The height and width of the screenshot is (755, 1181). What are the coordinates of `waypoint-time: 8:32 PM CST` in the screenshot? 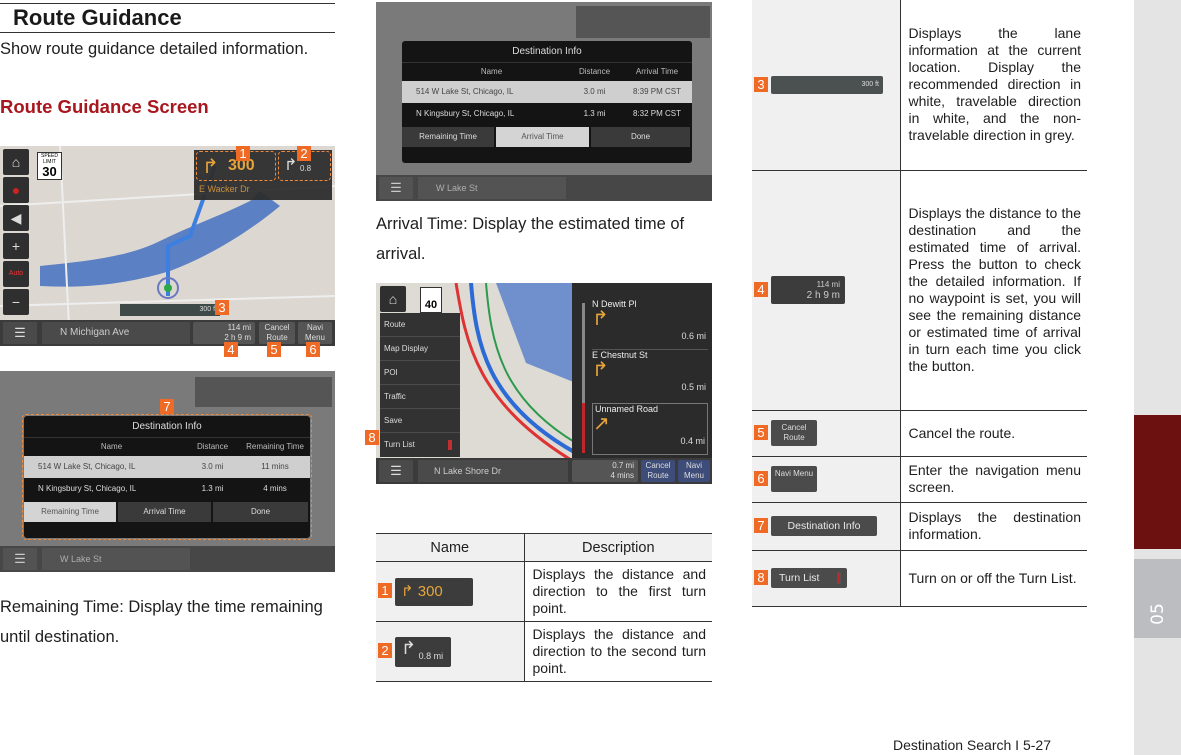 It's located at (656, 113).